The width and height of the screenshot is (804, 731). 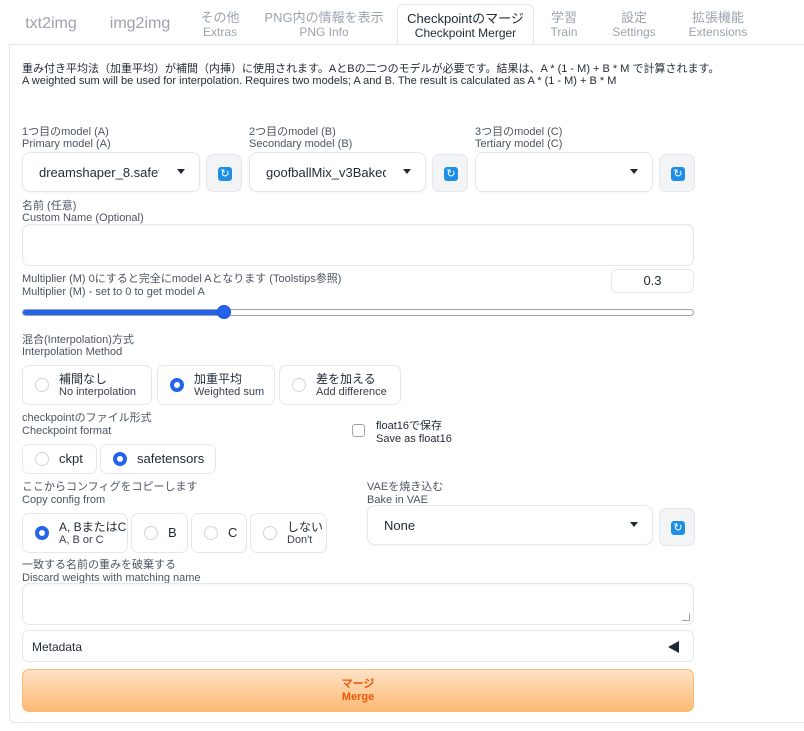 I want to click on tab-label: PNG内の情報を表示, so click(x=324, y=17).